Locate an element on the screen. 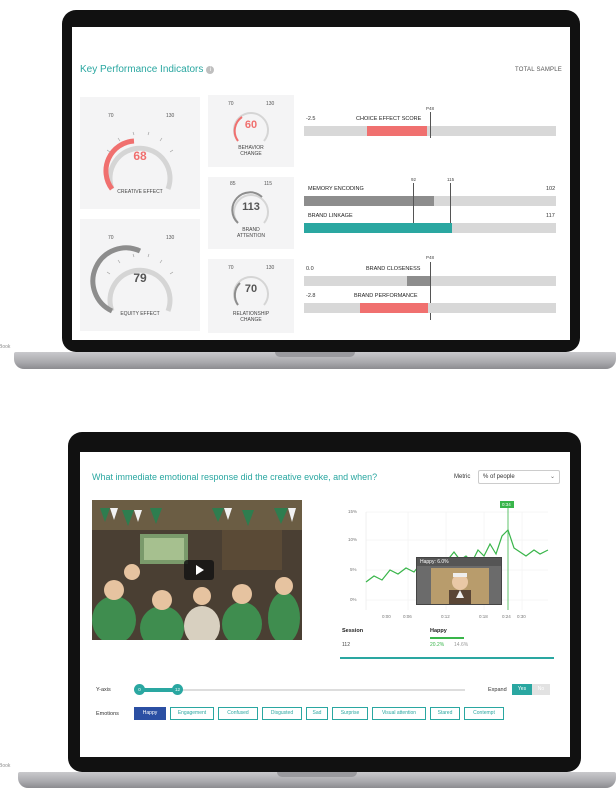  range-slider-end-handle: 12 is located at coordinates (177, 689).